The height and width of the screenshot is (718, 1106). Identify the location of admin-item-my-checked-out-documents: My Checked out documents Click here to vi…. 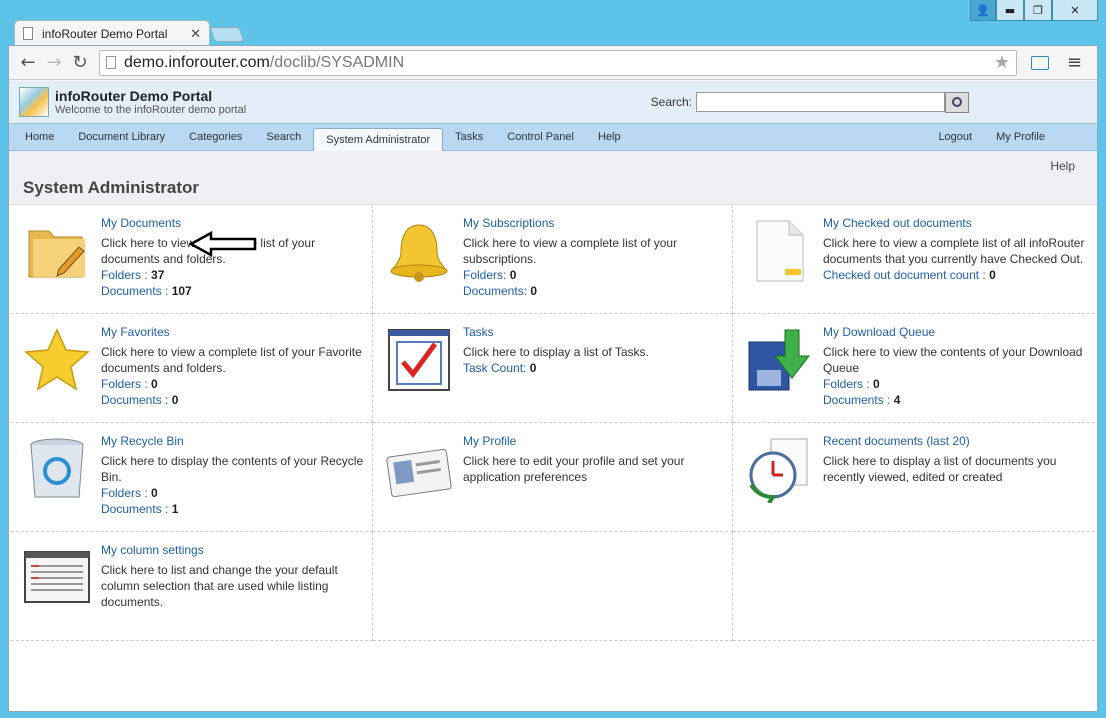
(914, 259).